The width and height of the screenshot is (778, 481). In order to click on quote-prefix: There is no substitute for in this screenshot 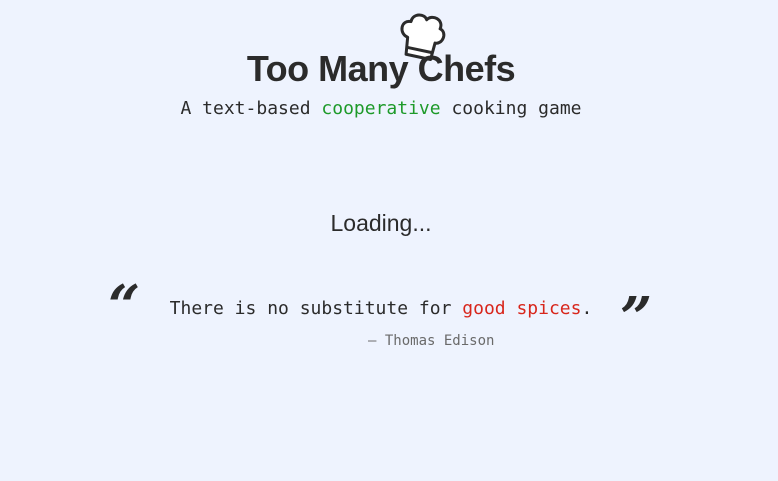, I will do `click(316, 308)`.